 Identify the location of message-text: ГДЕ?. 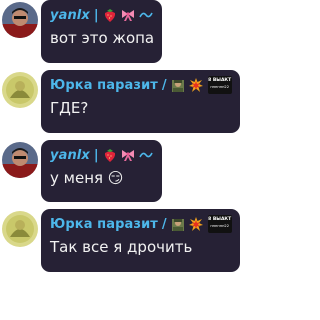
(69, 108).